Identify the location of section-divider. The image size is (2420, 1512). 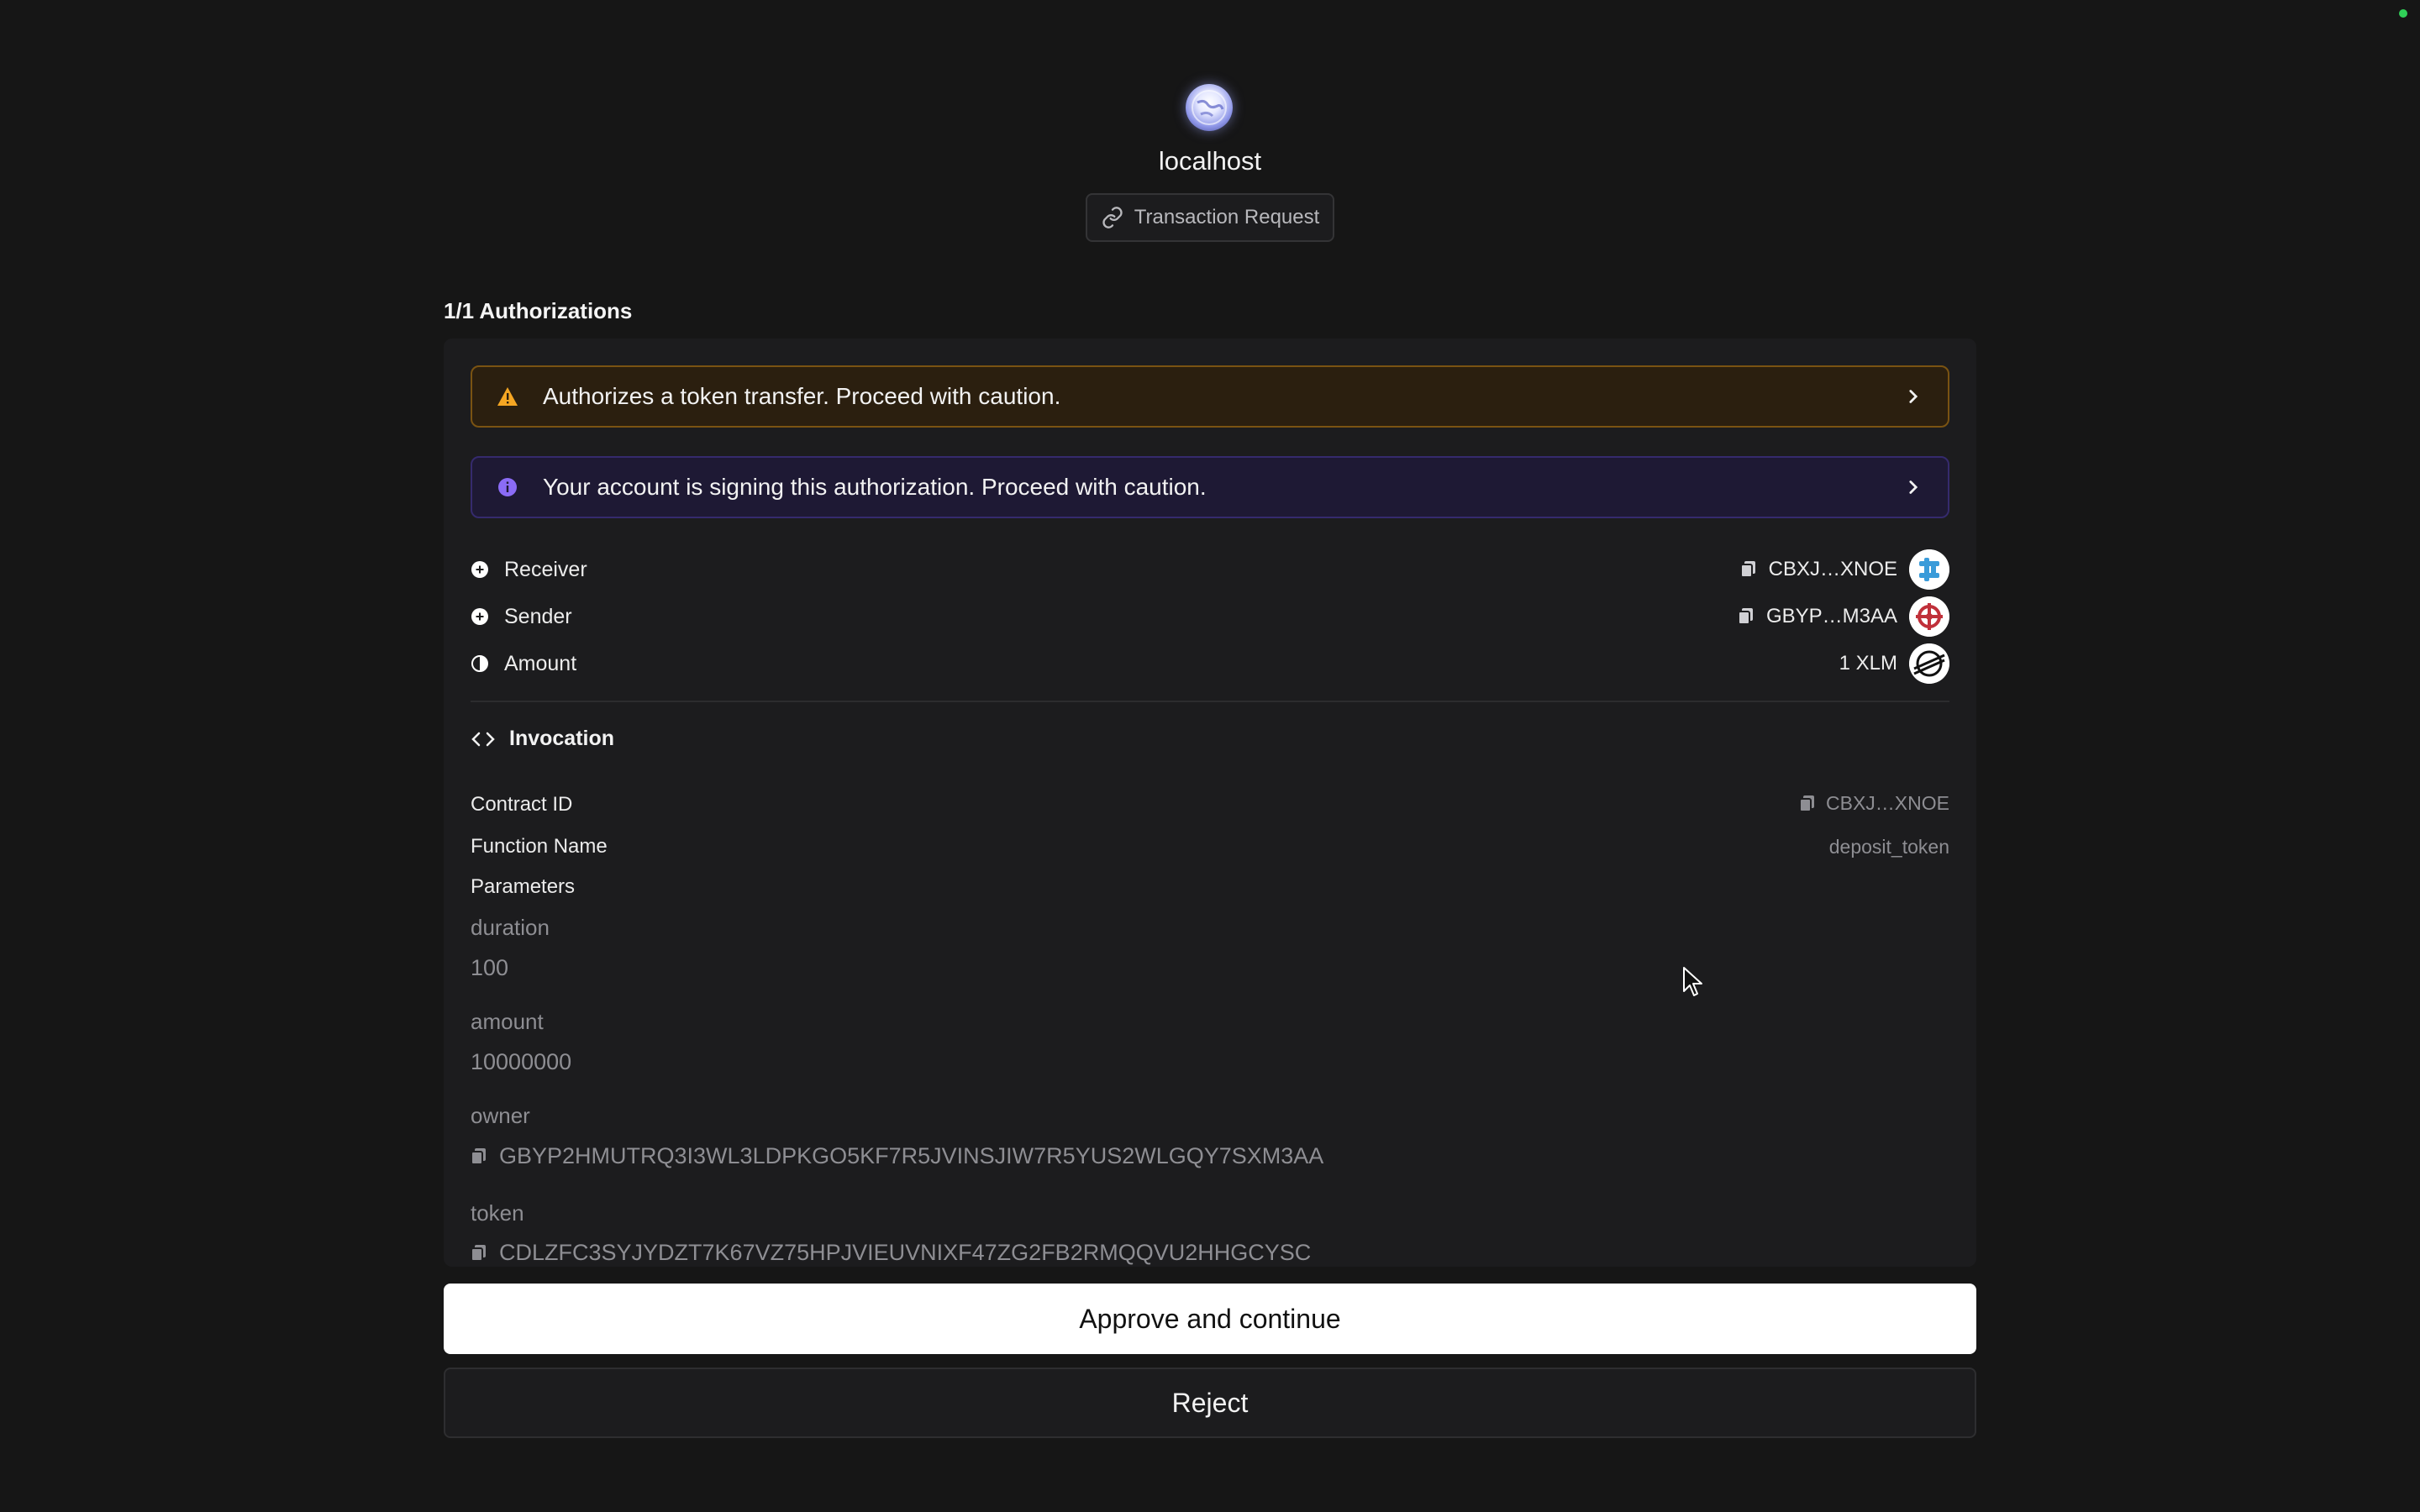
(1210, 701).